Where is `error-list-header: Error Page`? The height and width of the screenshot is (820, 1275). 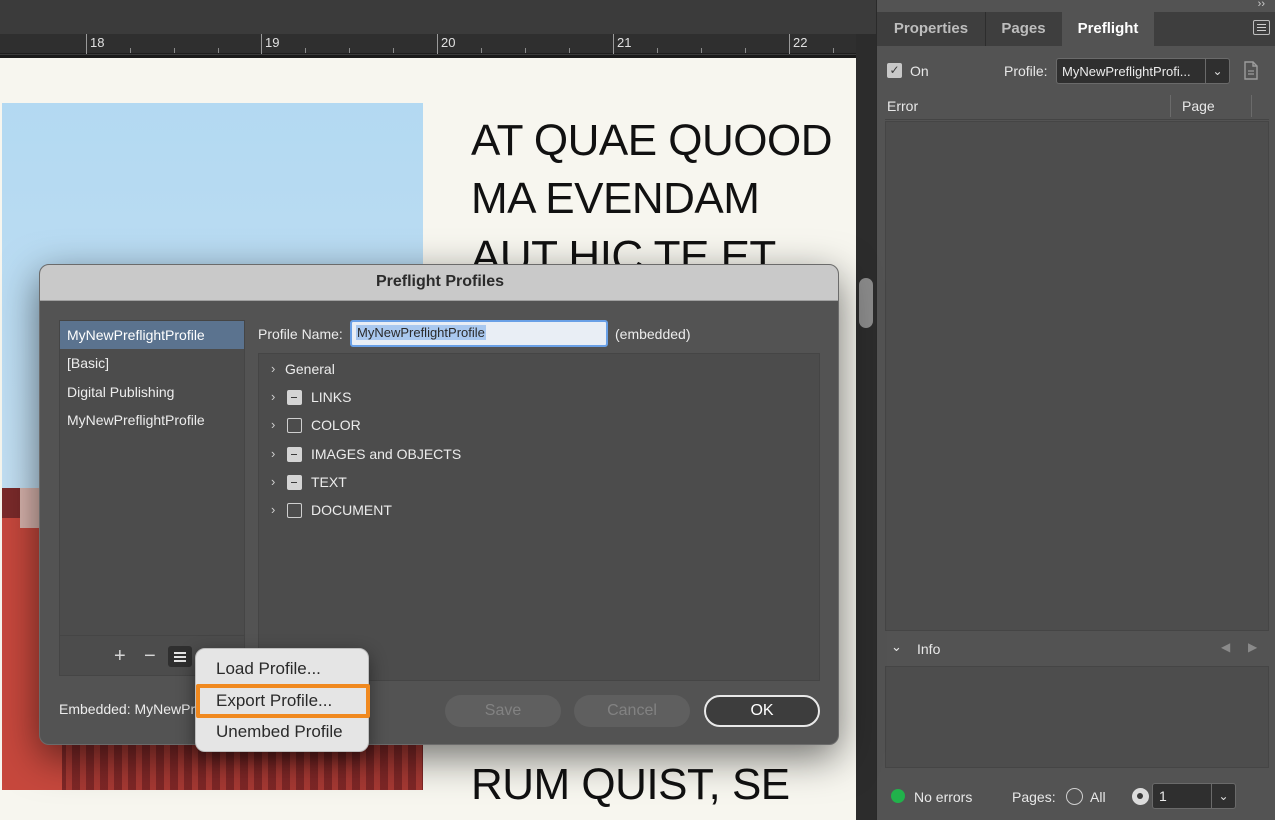 error-list-header: Error Page is located at coordinates (1077, 106).